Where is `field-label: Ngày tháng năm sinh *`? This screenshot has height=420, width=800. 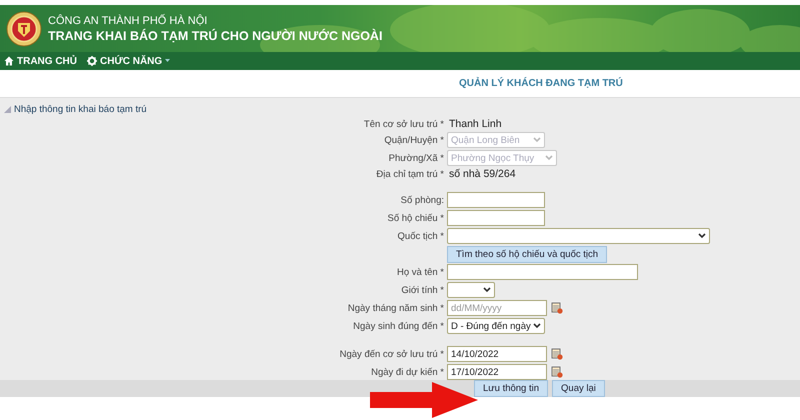
field-label: Ngày tháng năm sinh * is located at coordinates (396, 308).